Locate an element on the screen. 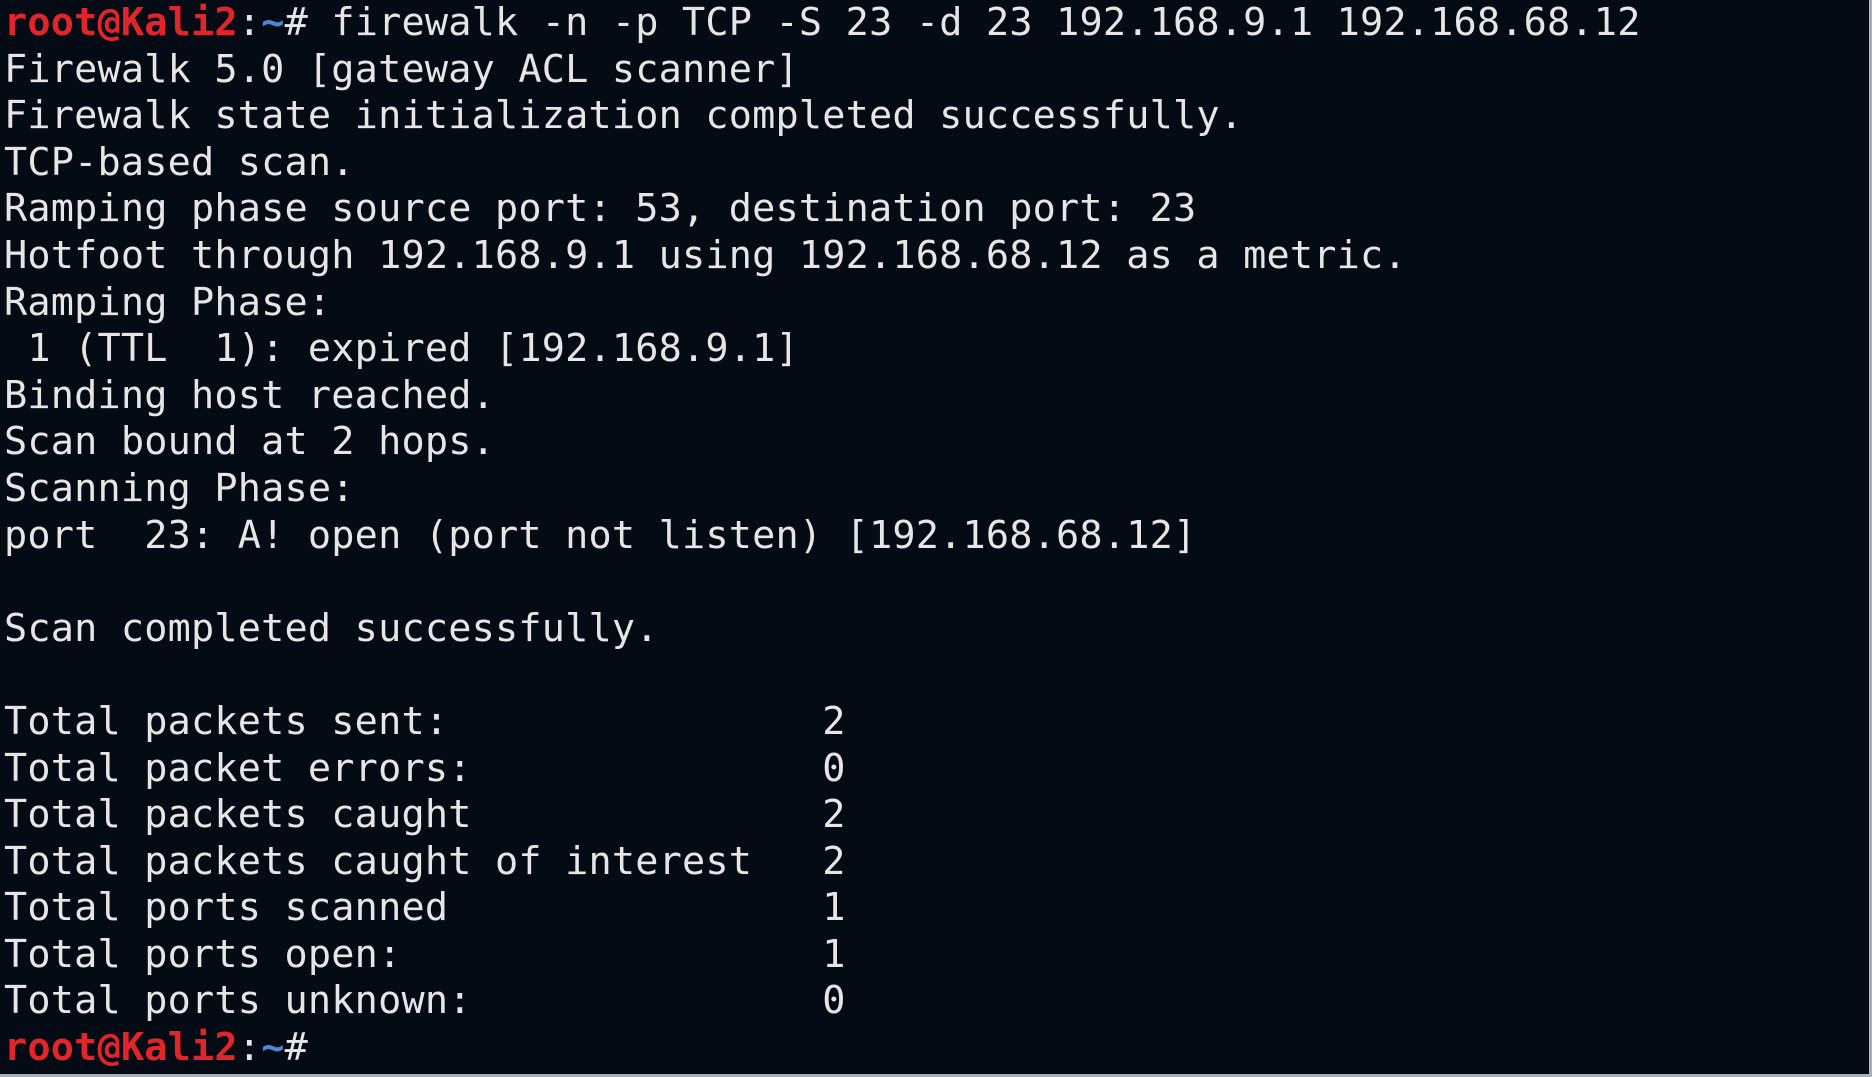 This screenshot has width=1872, height=1077. output-line: Firewalk 5.0 [gateway ACL scanner] is located at coordinates (401, 69).